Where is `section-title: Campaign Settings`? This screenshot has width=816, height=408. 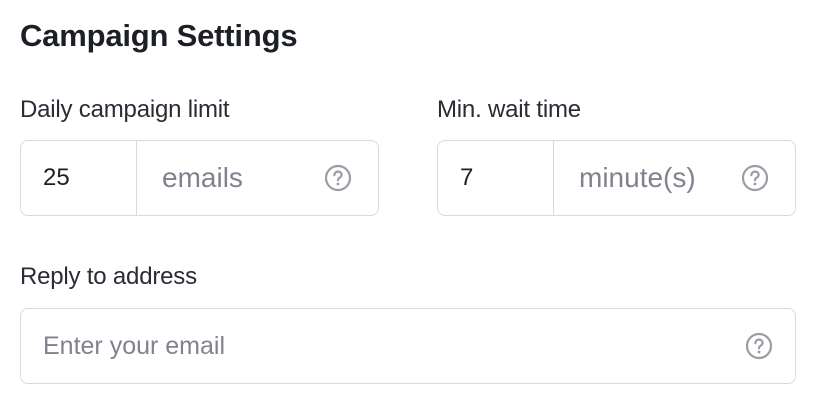
section-title: Campaign Settings is located at coordinates (159, 35).